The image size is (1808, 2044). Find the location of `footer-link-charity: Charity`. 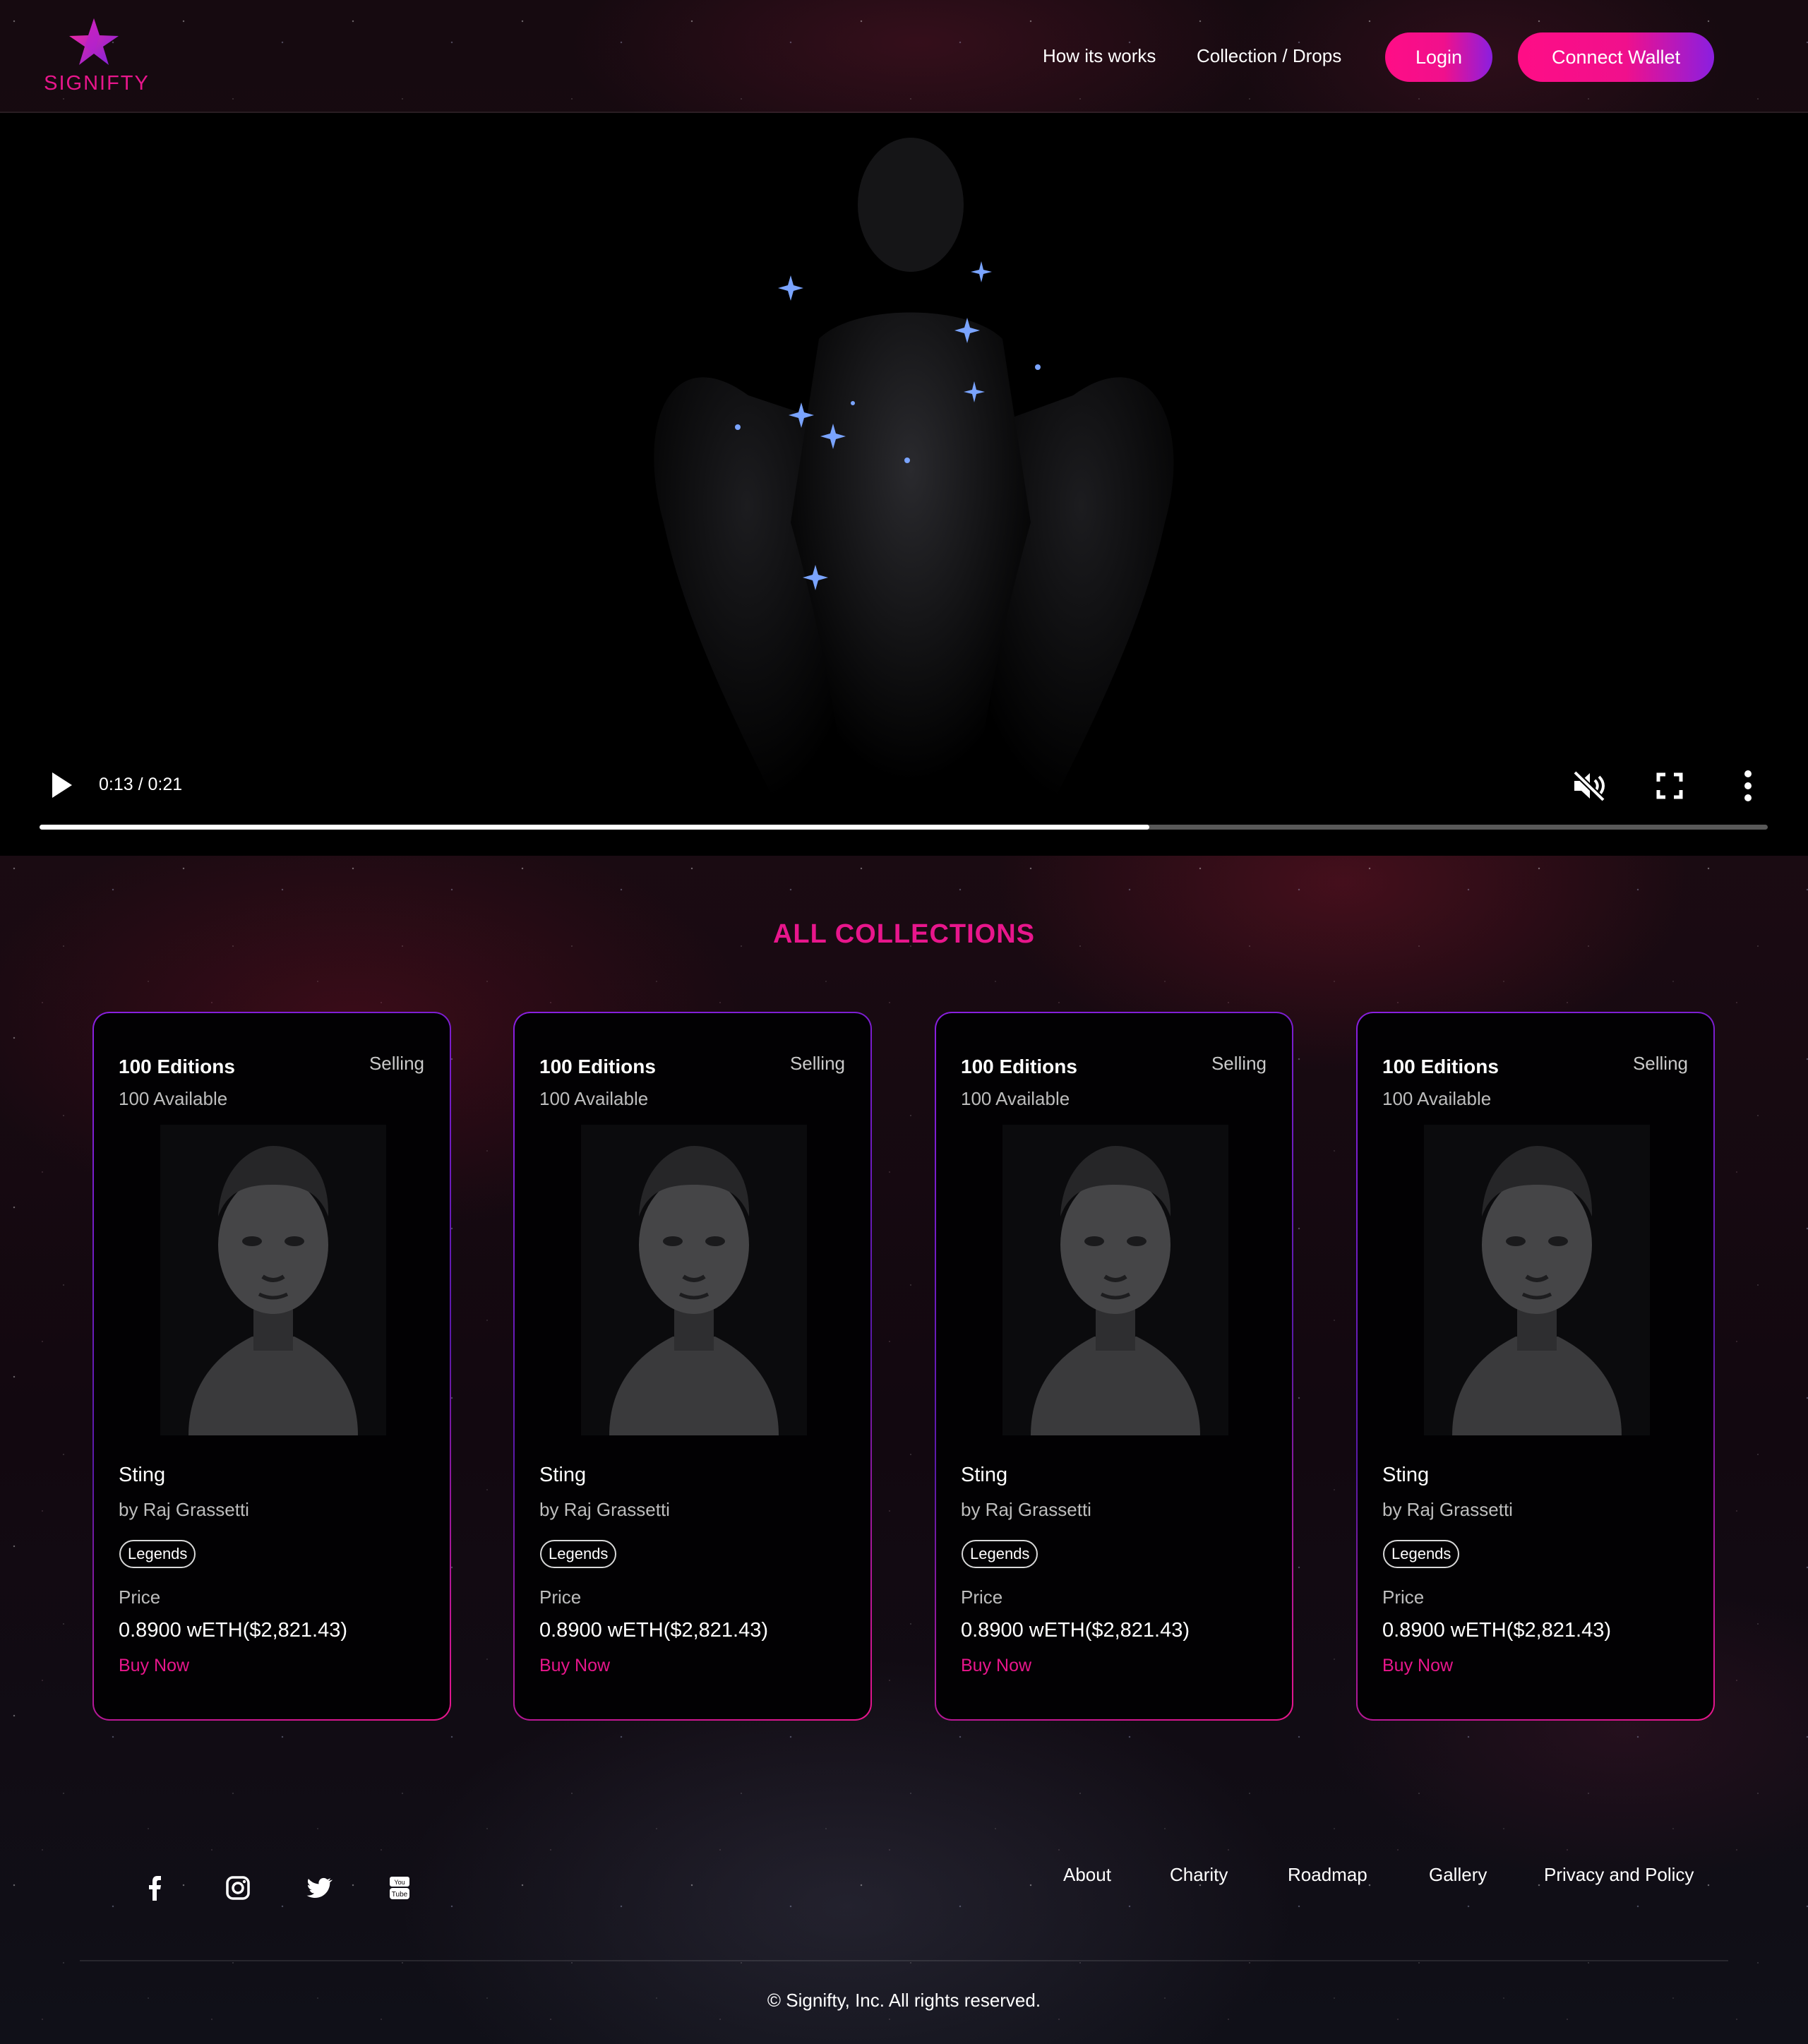

footer-link-charity: Charity is located at coordinates (1199, 1875).